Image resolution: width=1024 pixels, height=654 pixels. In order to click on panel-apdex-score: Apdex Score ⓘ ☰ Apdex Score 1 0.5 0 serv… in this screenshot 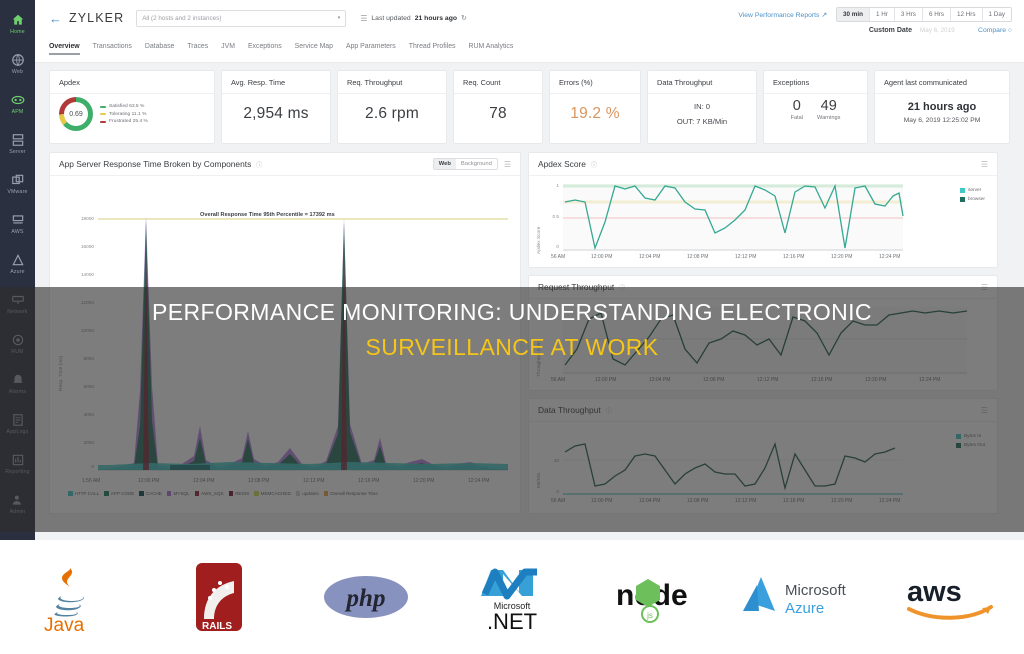, I will do `click(763, 210)`.